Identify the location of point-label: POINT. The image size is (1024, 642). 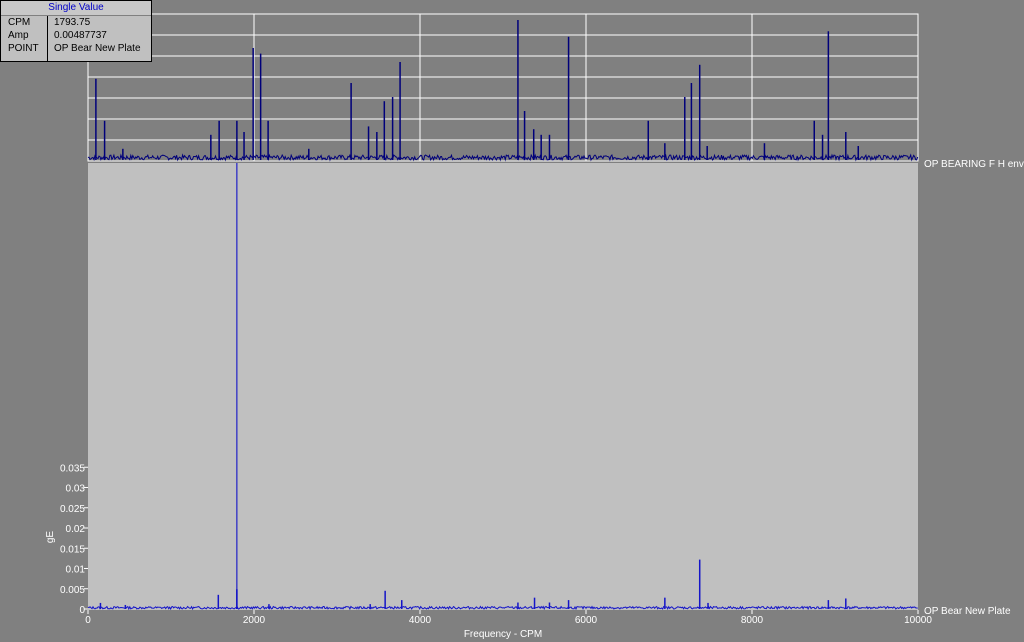
(23, 48).